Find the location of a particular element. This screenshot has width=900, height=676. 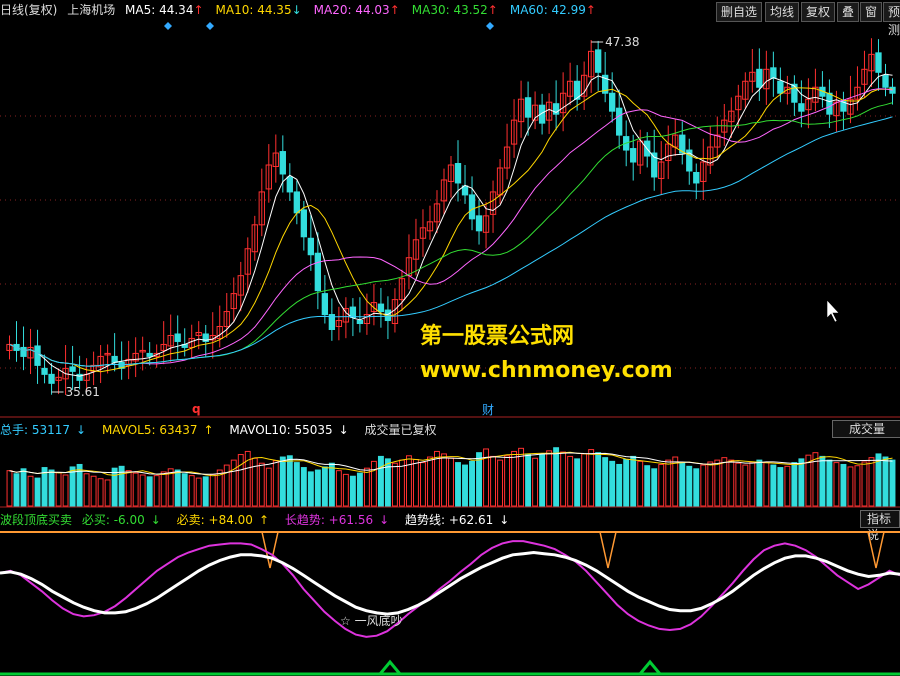

buy-text: 必买: -6.00 is located at coordinates (113, 520).